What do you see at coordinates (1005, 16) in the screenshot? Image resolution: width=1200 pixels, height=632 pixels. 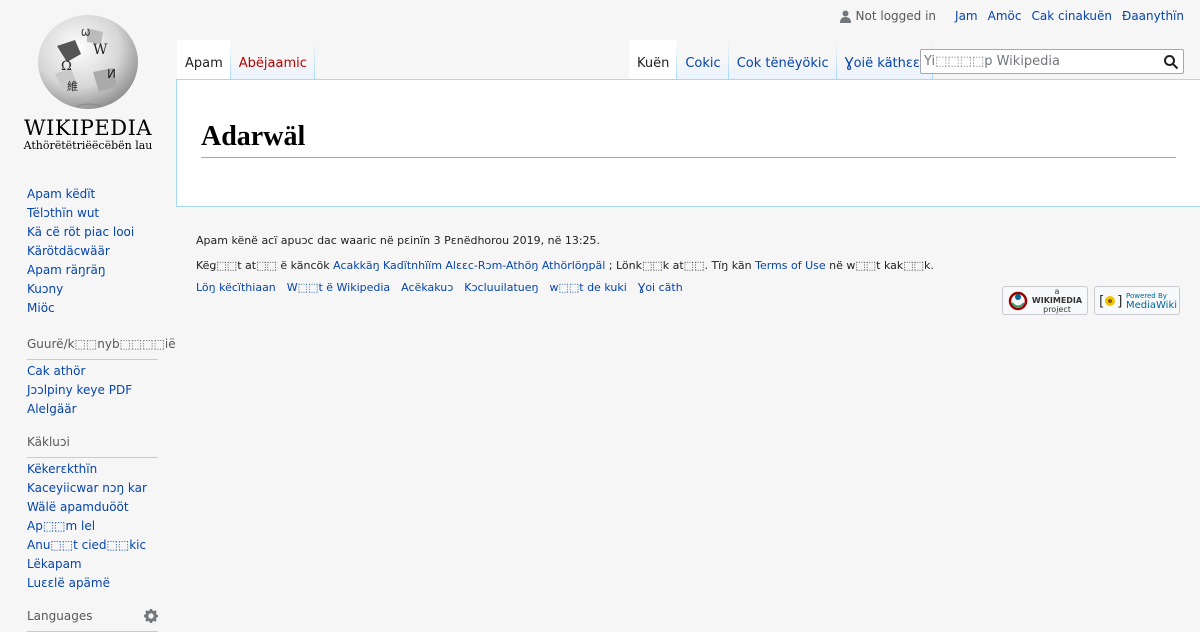 I see `personal-link-contributions: Amöc` at bounding box center [1005, 16].